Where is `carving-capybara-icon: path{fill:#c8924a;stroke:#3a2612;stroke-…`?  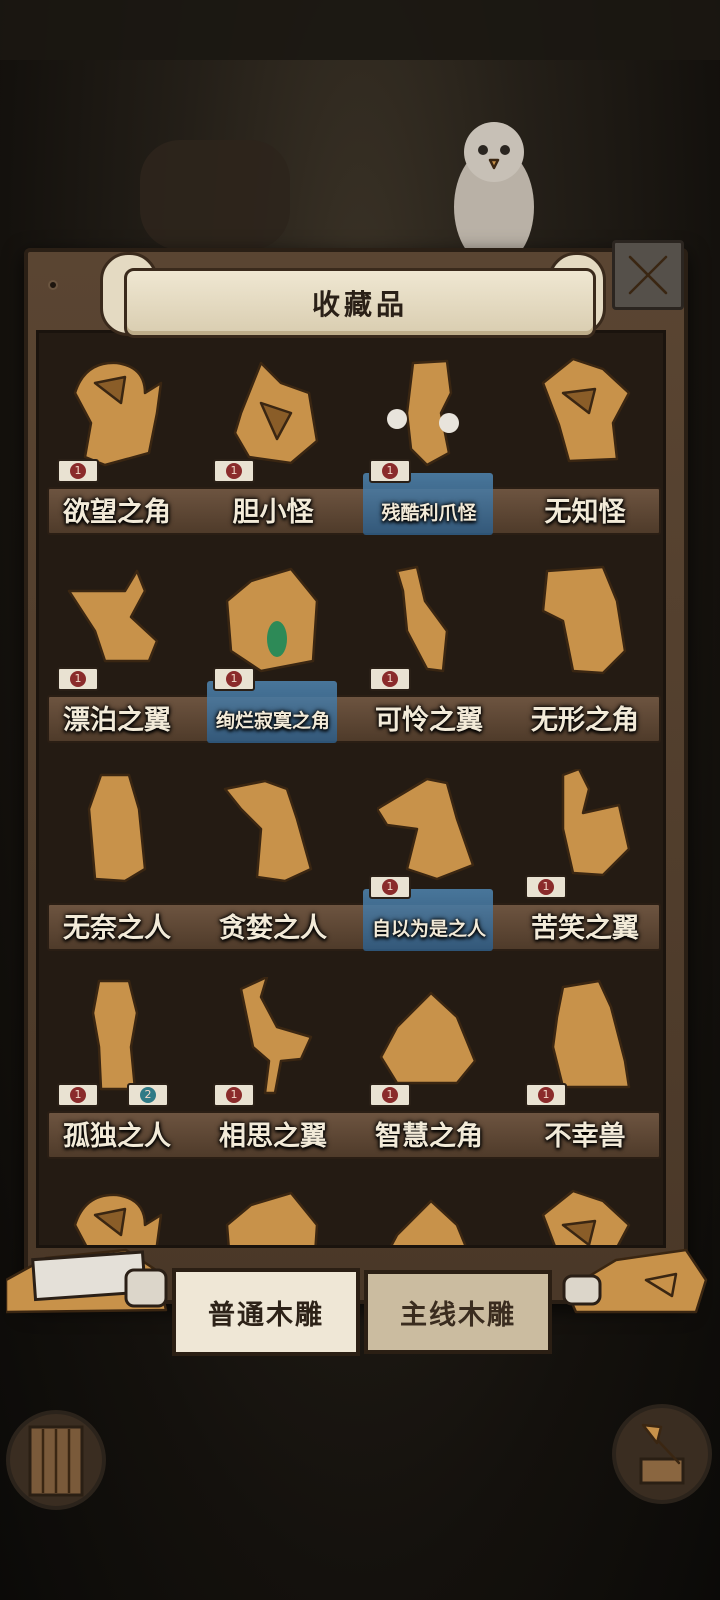 carving-capybara-icon: path{fill:#c8924a;stroke:#3a2612;stroke-… is located at coordinates (591, 1034).